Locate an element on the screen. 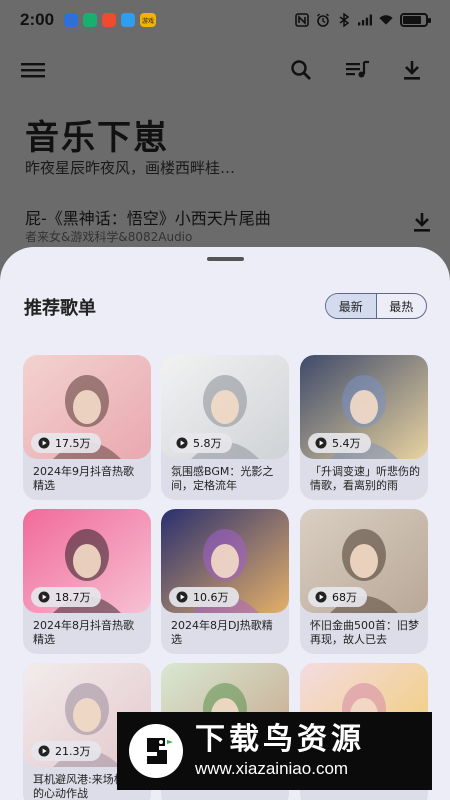 This screenshot has width=450, height=800. playlist-card: 17.5万 2024年9月抖音热歌精选 is located at coordinates (87, 427).